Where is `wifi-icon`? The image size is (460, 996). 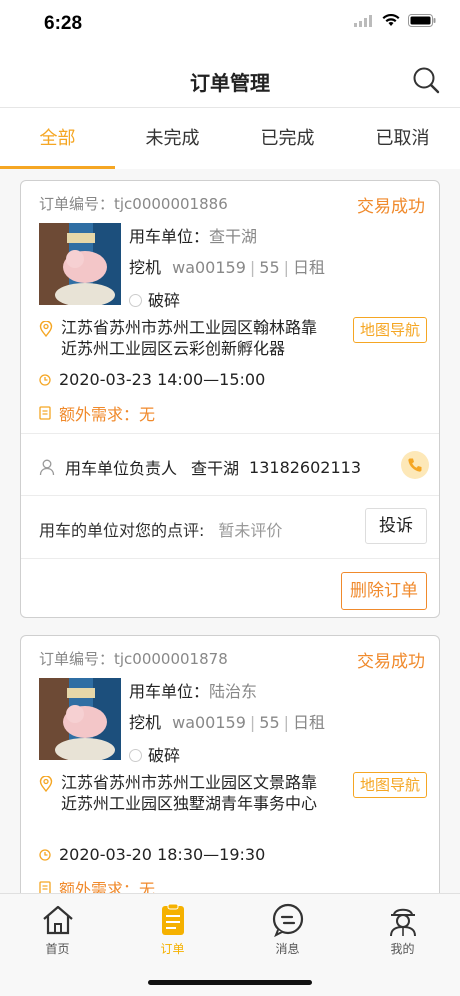 wifi-icon is located at coordinates (391, 20).